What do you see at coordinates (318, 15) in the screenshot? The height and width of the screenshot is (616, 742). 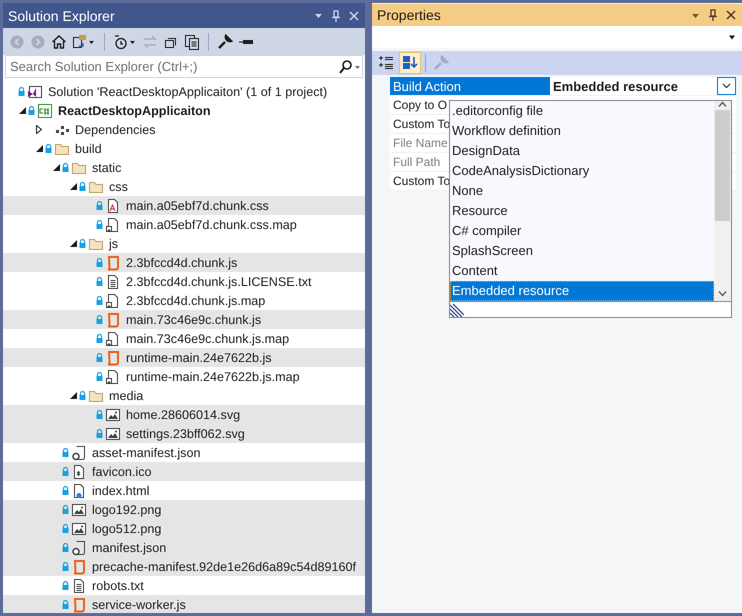 I see `window-position-icon` at bounding box center [318, 15].